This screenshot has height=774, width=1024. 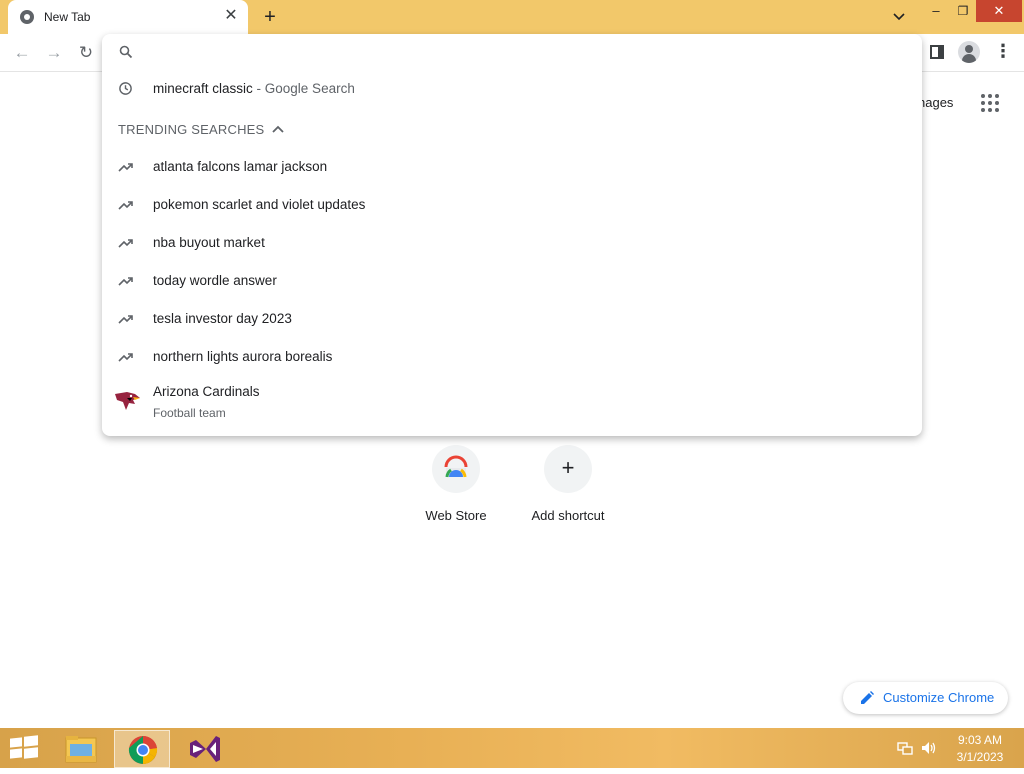 I want to click on trending-text: northern lights aurora borealis, so click(x=243, y=356).